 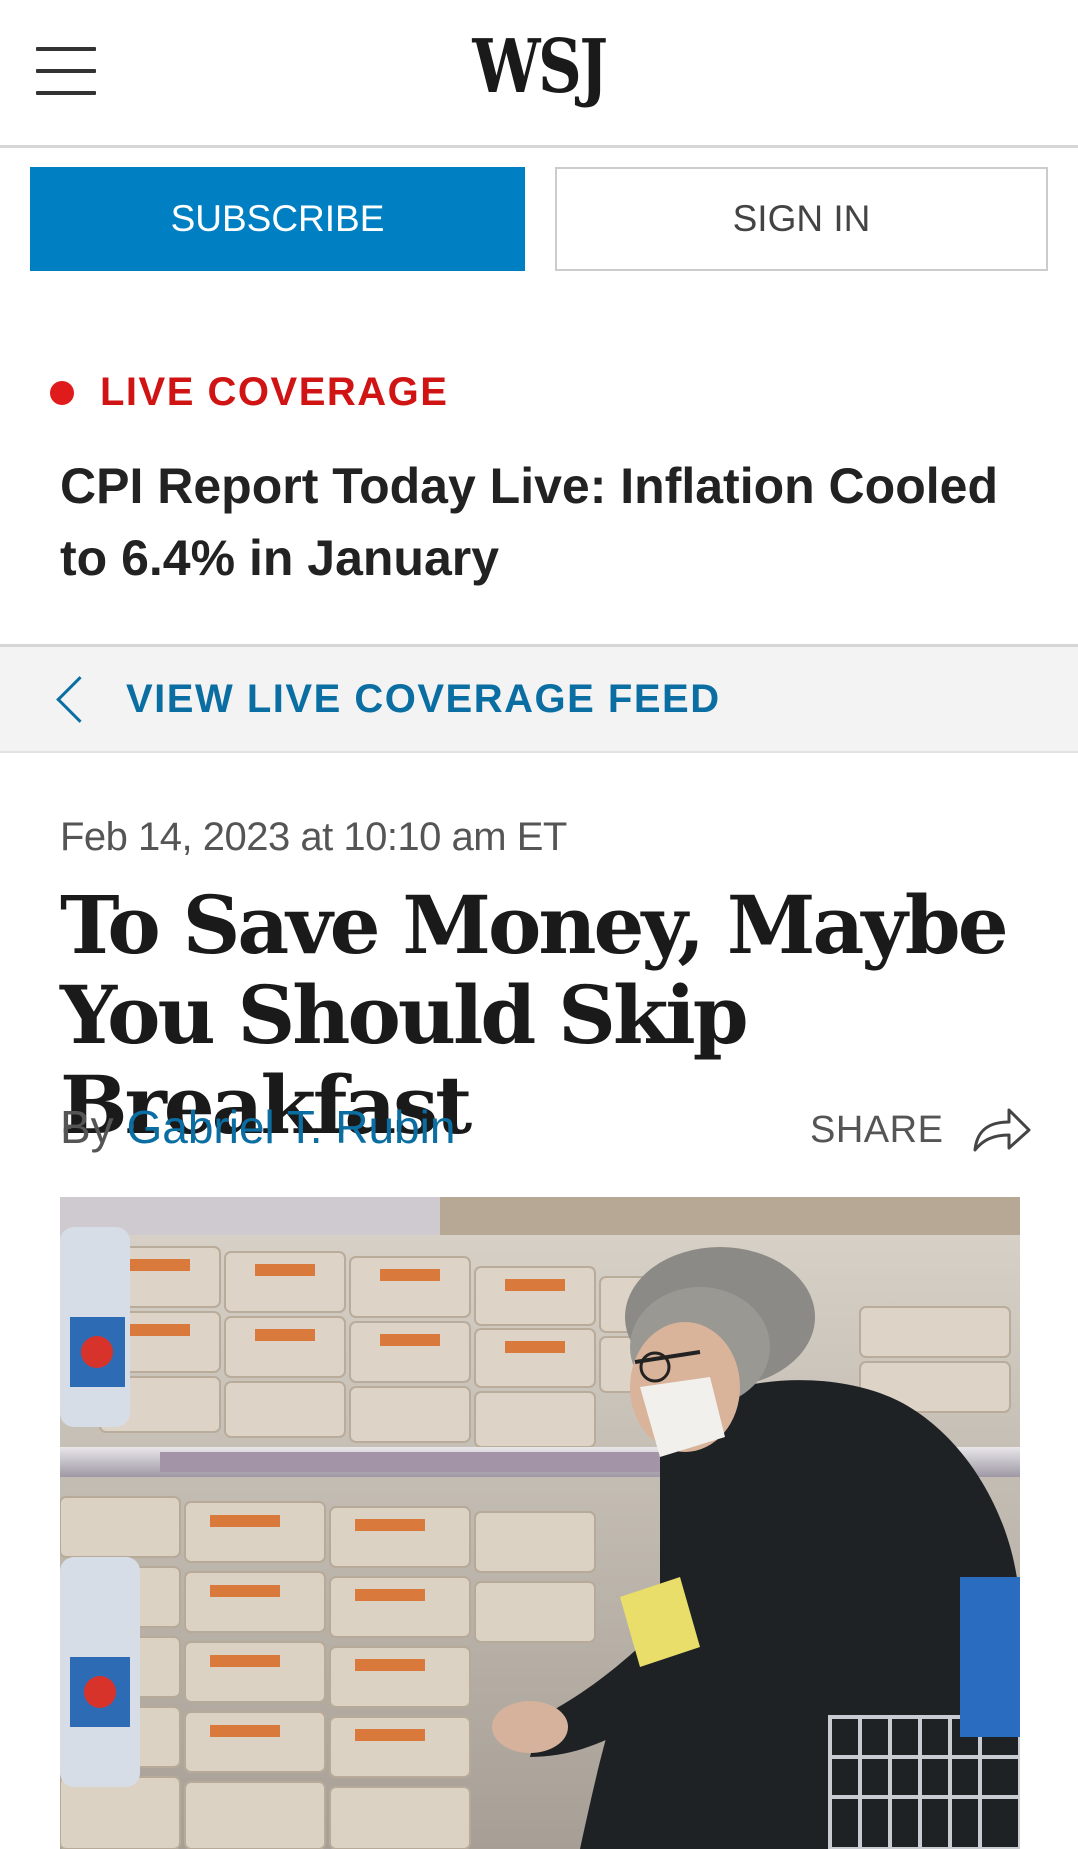 What do you see at coordinates (801, 219) in the screenshot?
I see `sign-in-button: SIGN IN` at bounding box center [801, 219].